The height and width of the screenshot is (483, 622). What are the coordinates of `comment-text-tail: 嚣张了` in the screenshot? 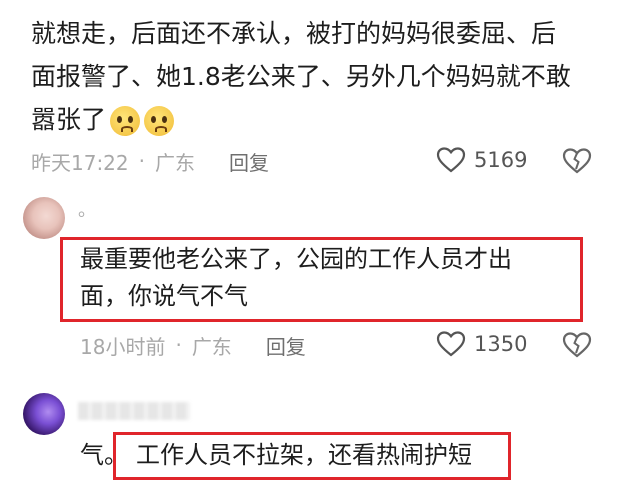 It's located at (69, 119).